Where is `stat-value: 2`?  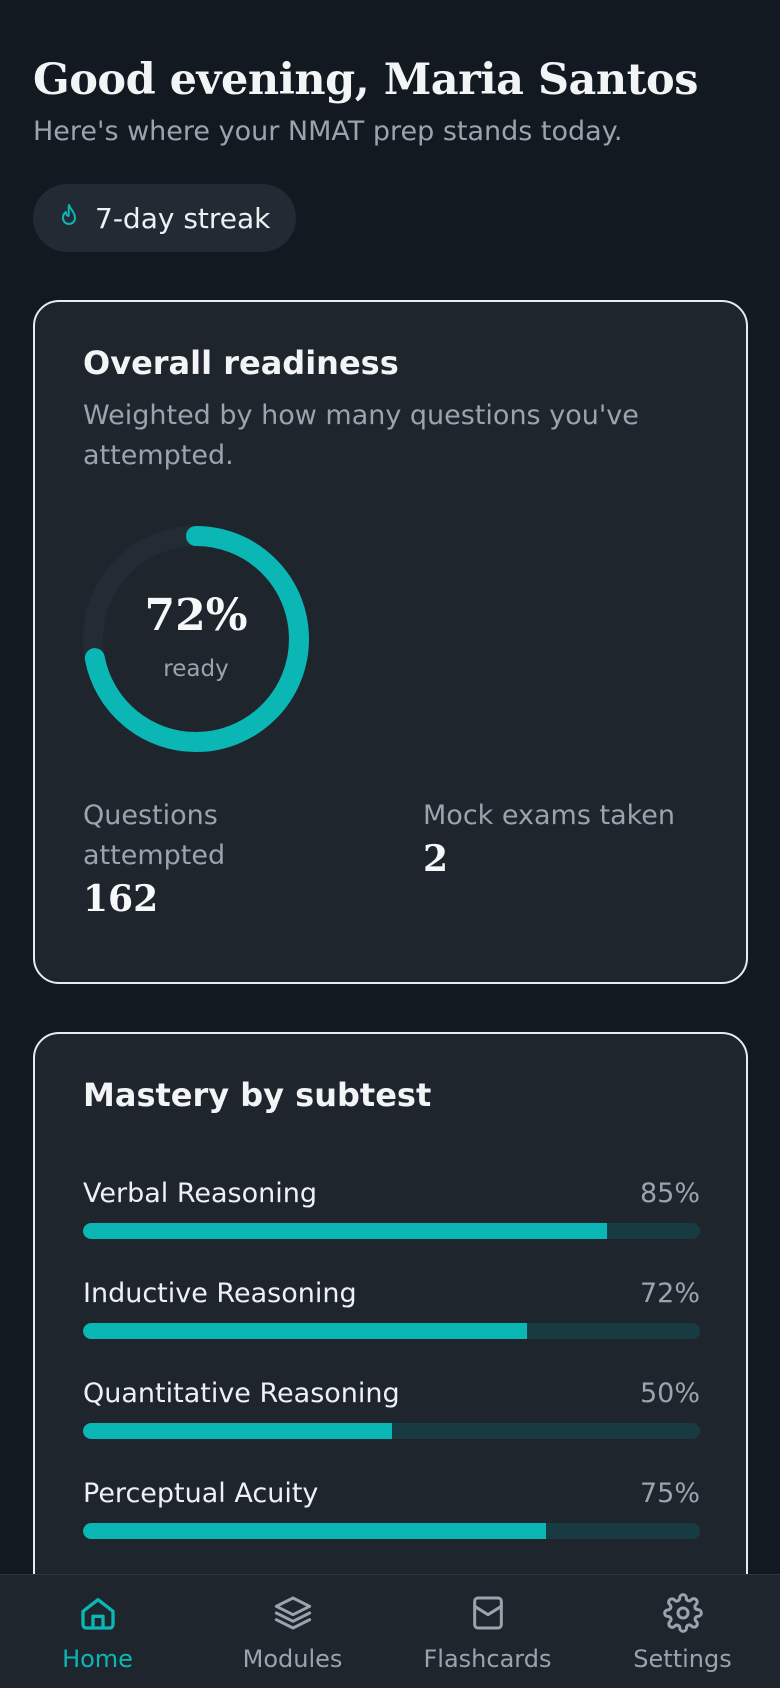 stat-value: 2 is located at coordinates (436, 859).